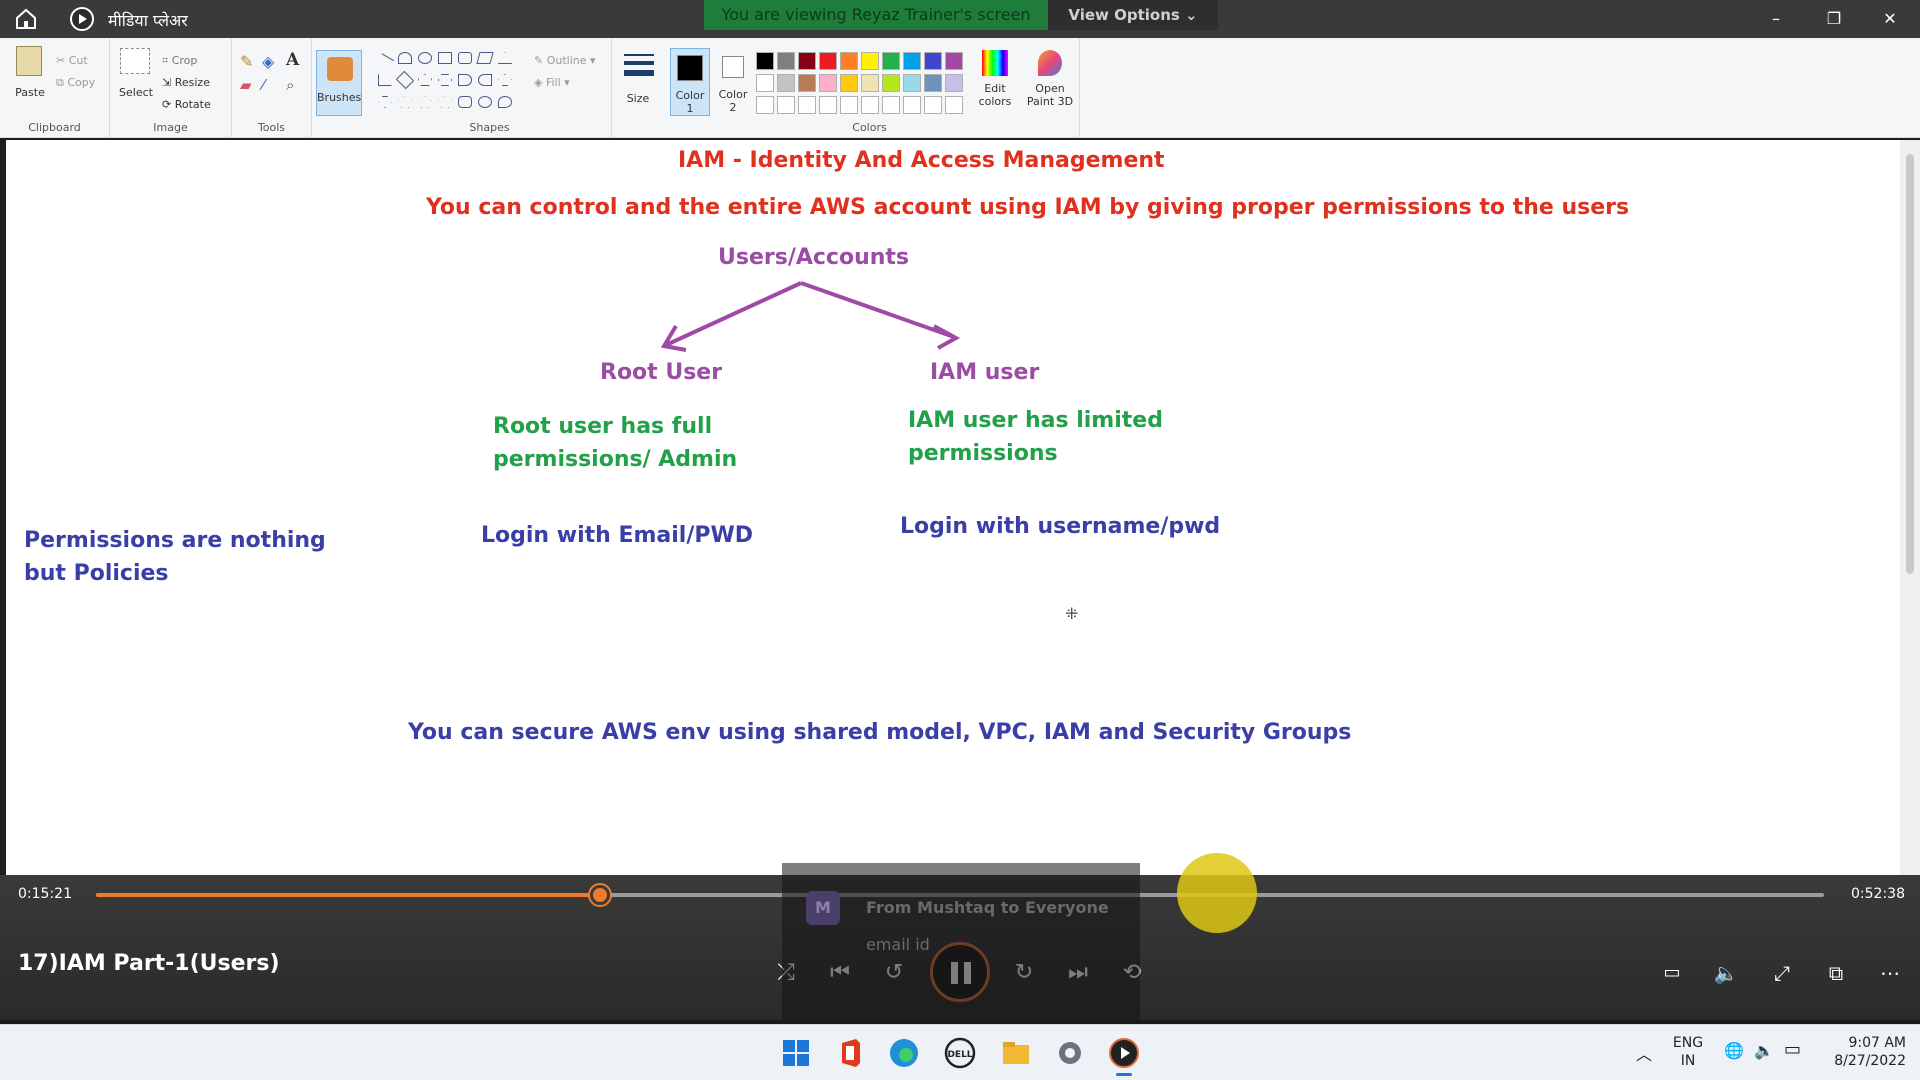 This screenshot has height=1080, width=1920. What do you see at coordinates (638, 85) in the screenshot?
I see `size-button: Size` at bounding box center [638, 85].